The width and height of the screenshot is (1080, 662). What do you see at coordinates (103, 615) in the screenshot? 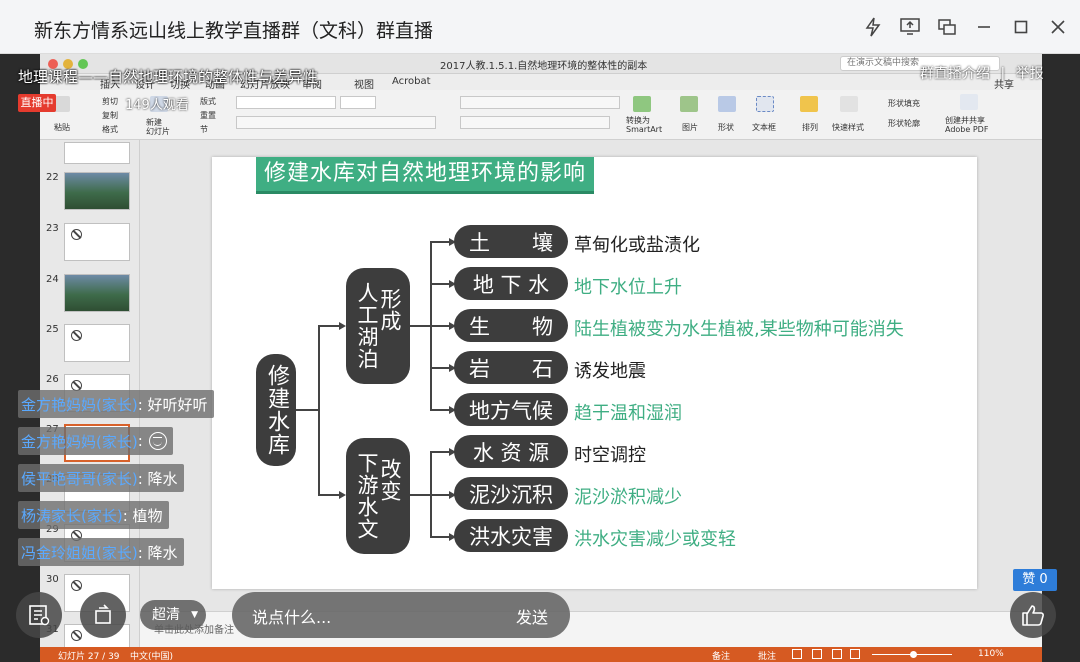
I see `rotate-button` at bounding box center [103, 615].